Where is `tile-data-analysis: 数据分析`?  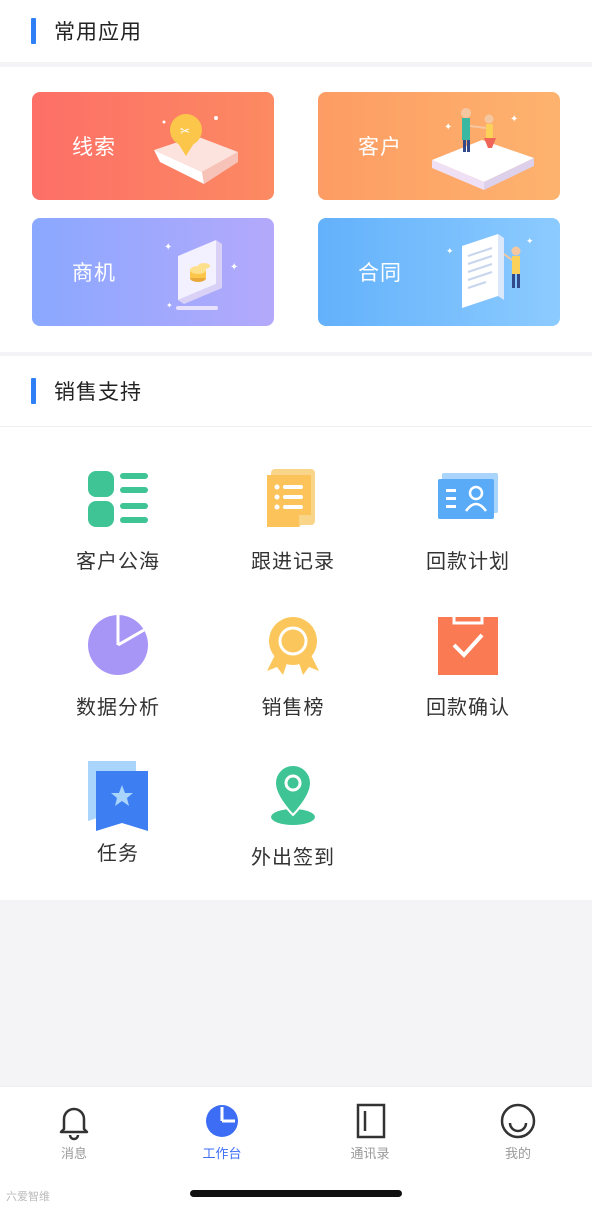
tile-data-analysis: 数据分析 is located at coordinates (118, 683).